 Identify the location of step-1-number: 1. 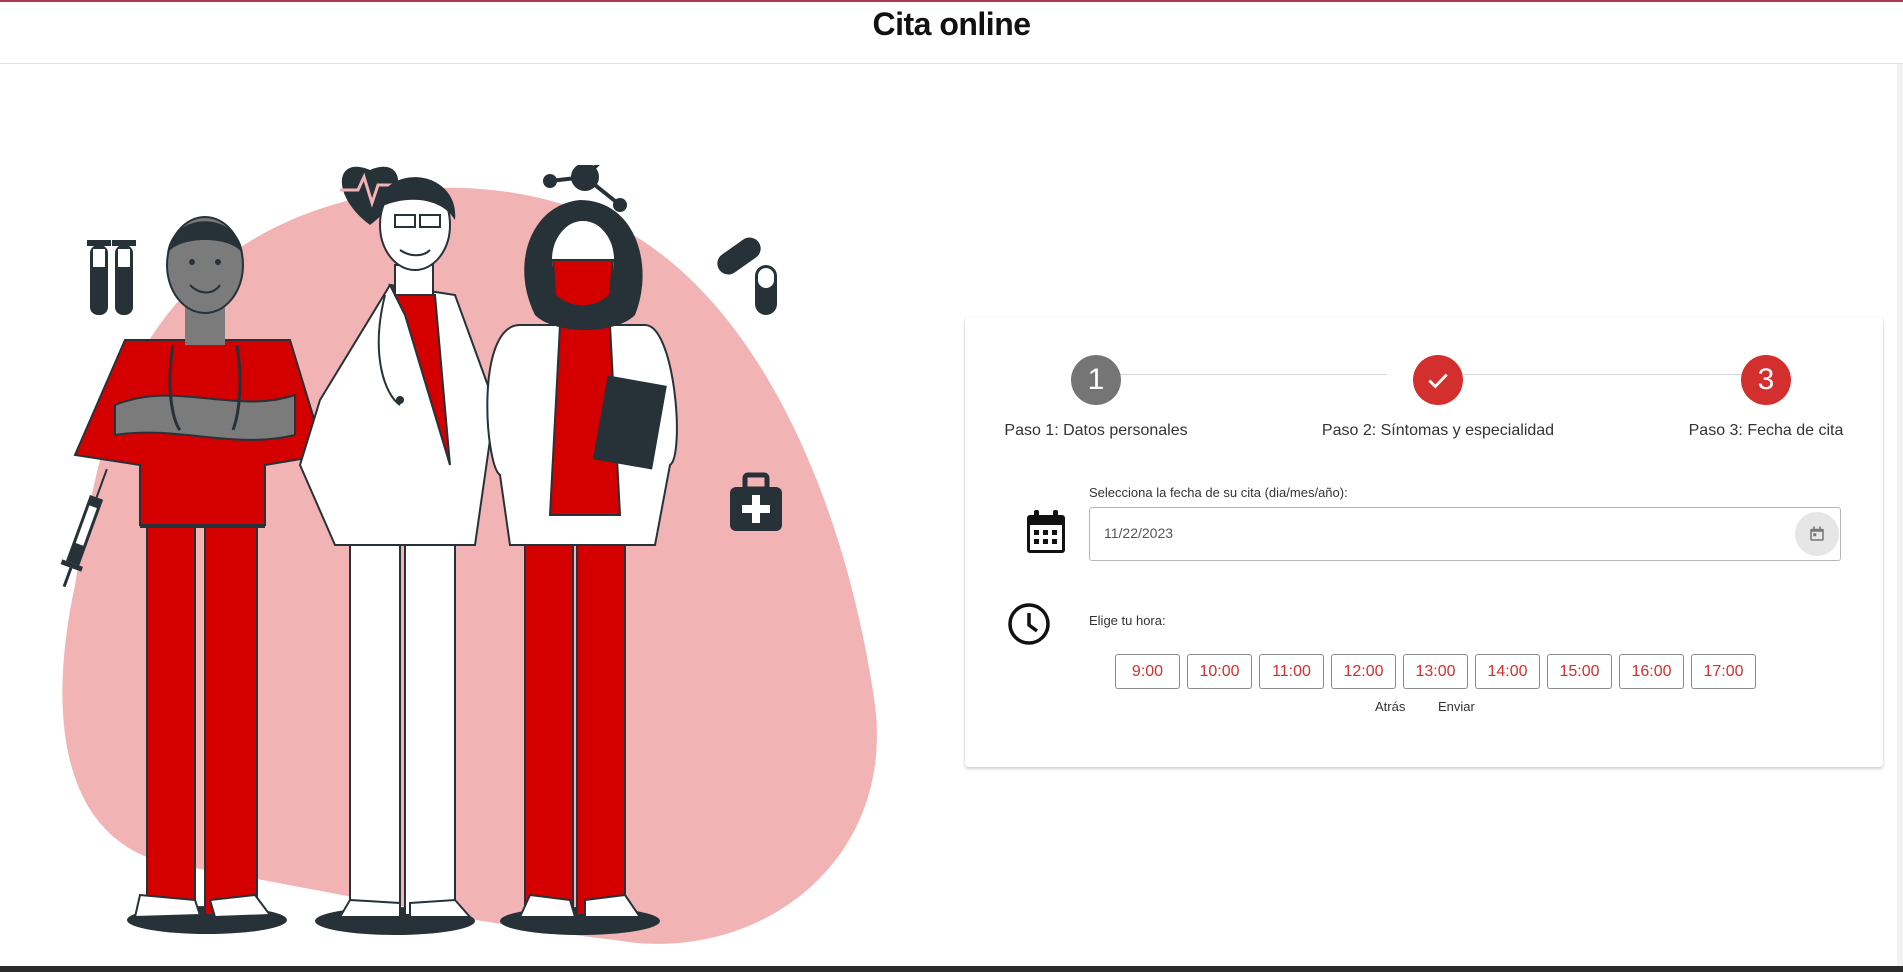
(1096, 379).